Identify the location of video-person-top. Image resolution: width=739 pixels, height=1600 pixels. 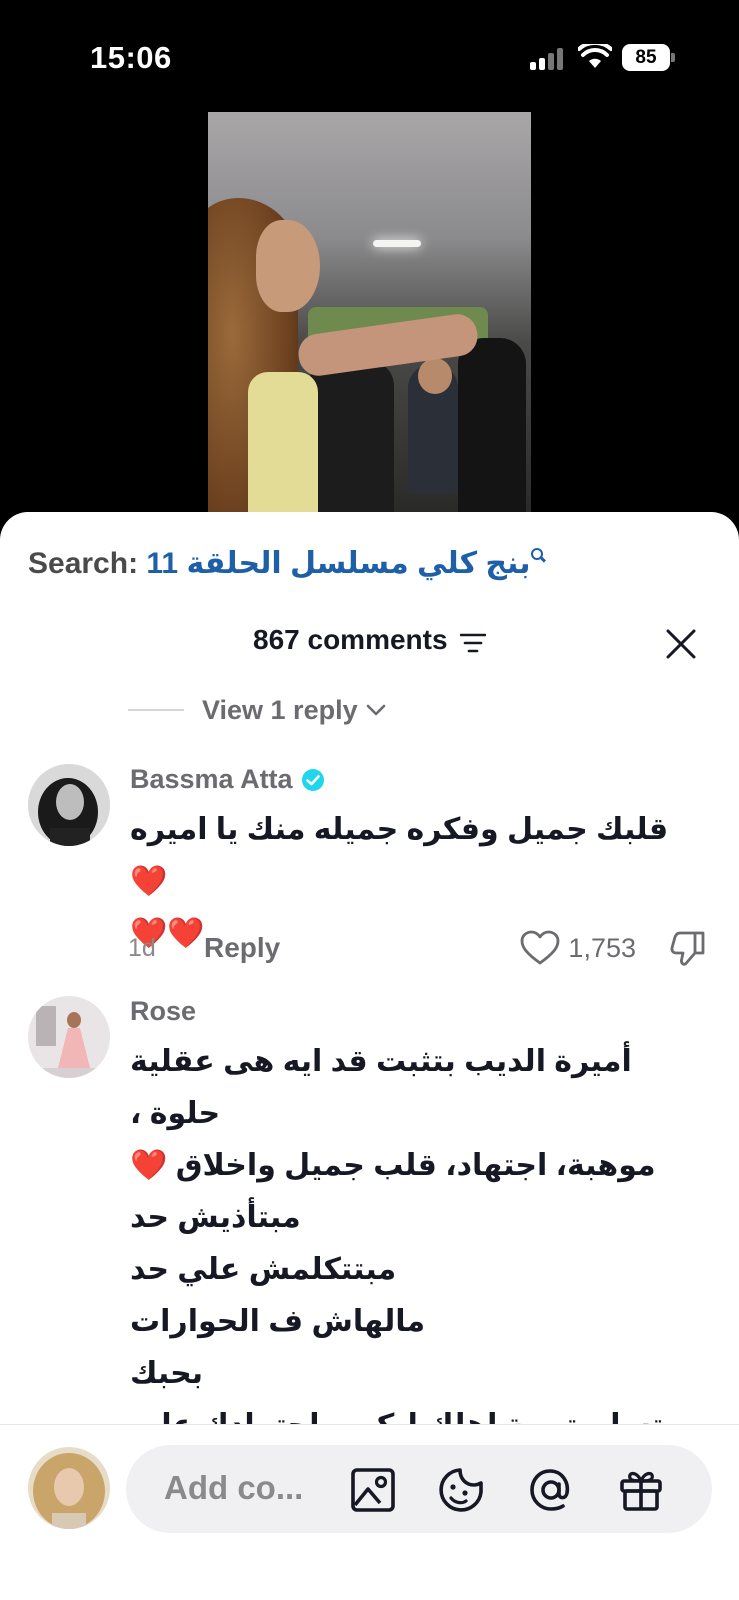
(283, 452).